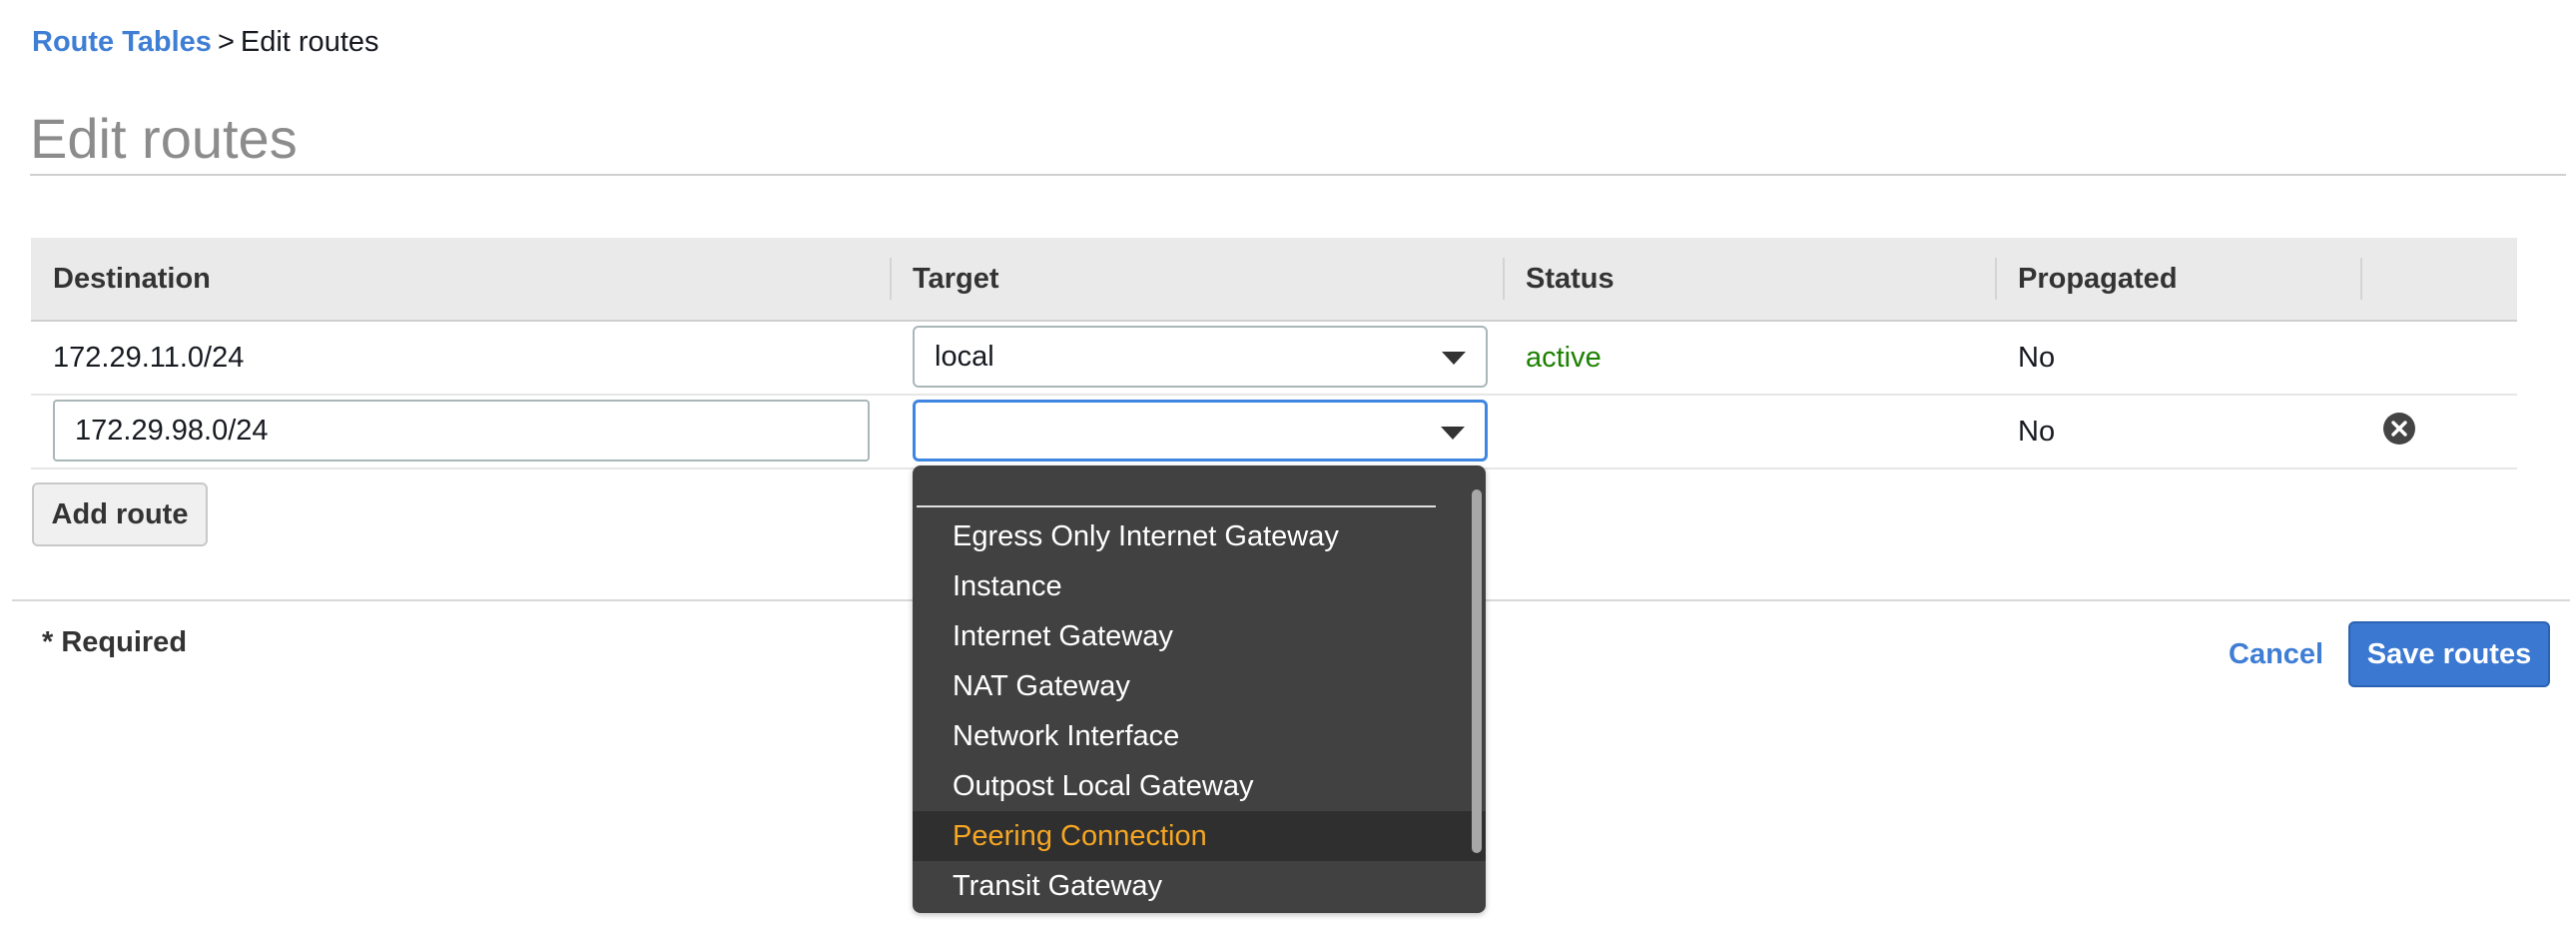 The height and width of the screenshot is (935, 2576). Describe the element at coordinates (1200, 836) in the screenshot. I see `dropdown-option-highlighted: Peering Connection` at that location.